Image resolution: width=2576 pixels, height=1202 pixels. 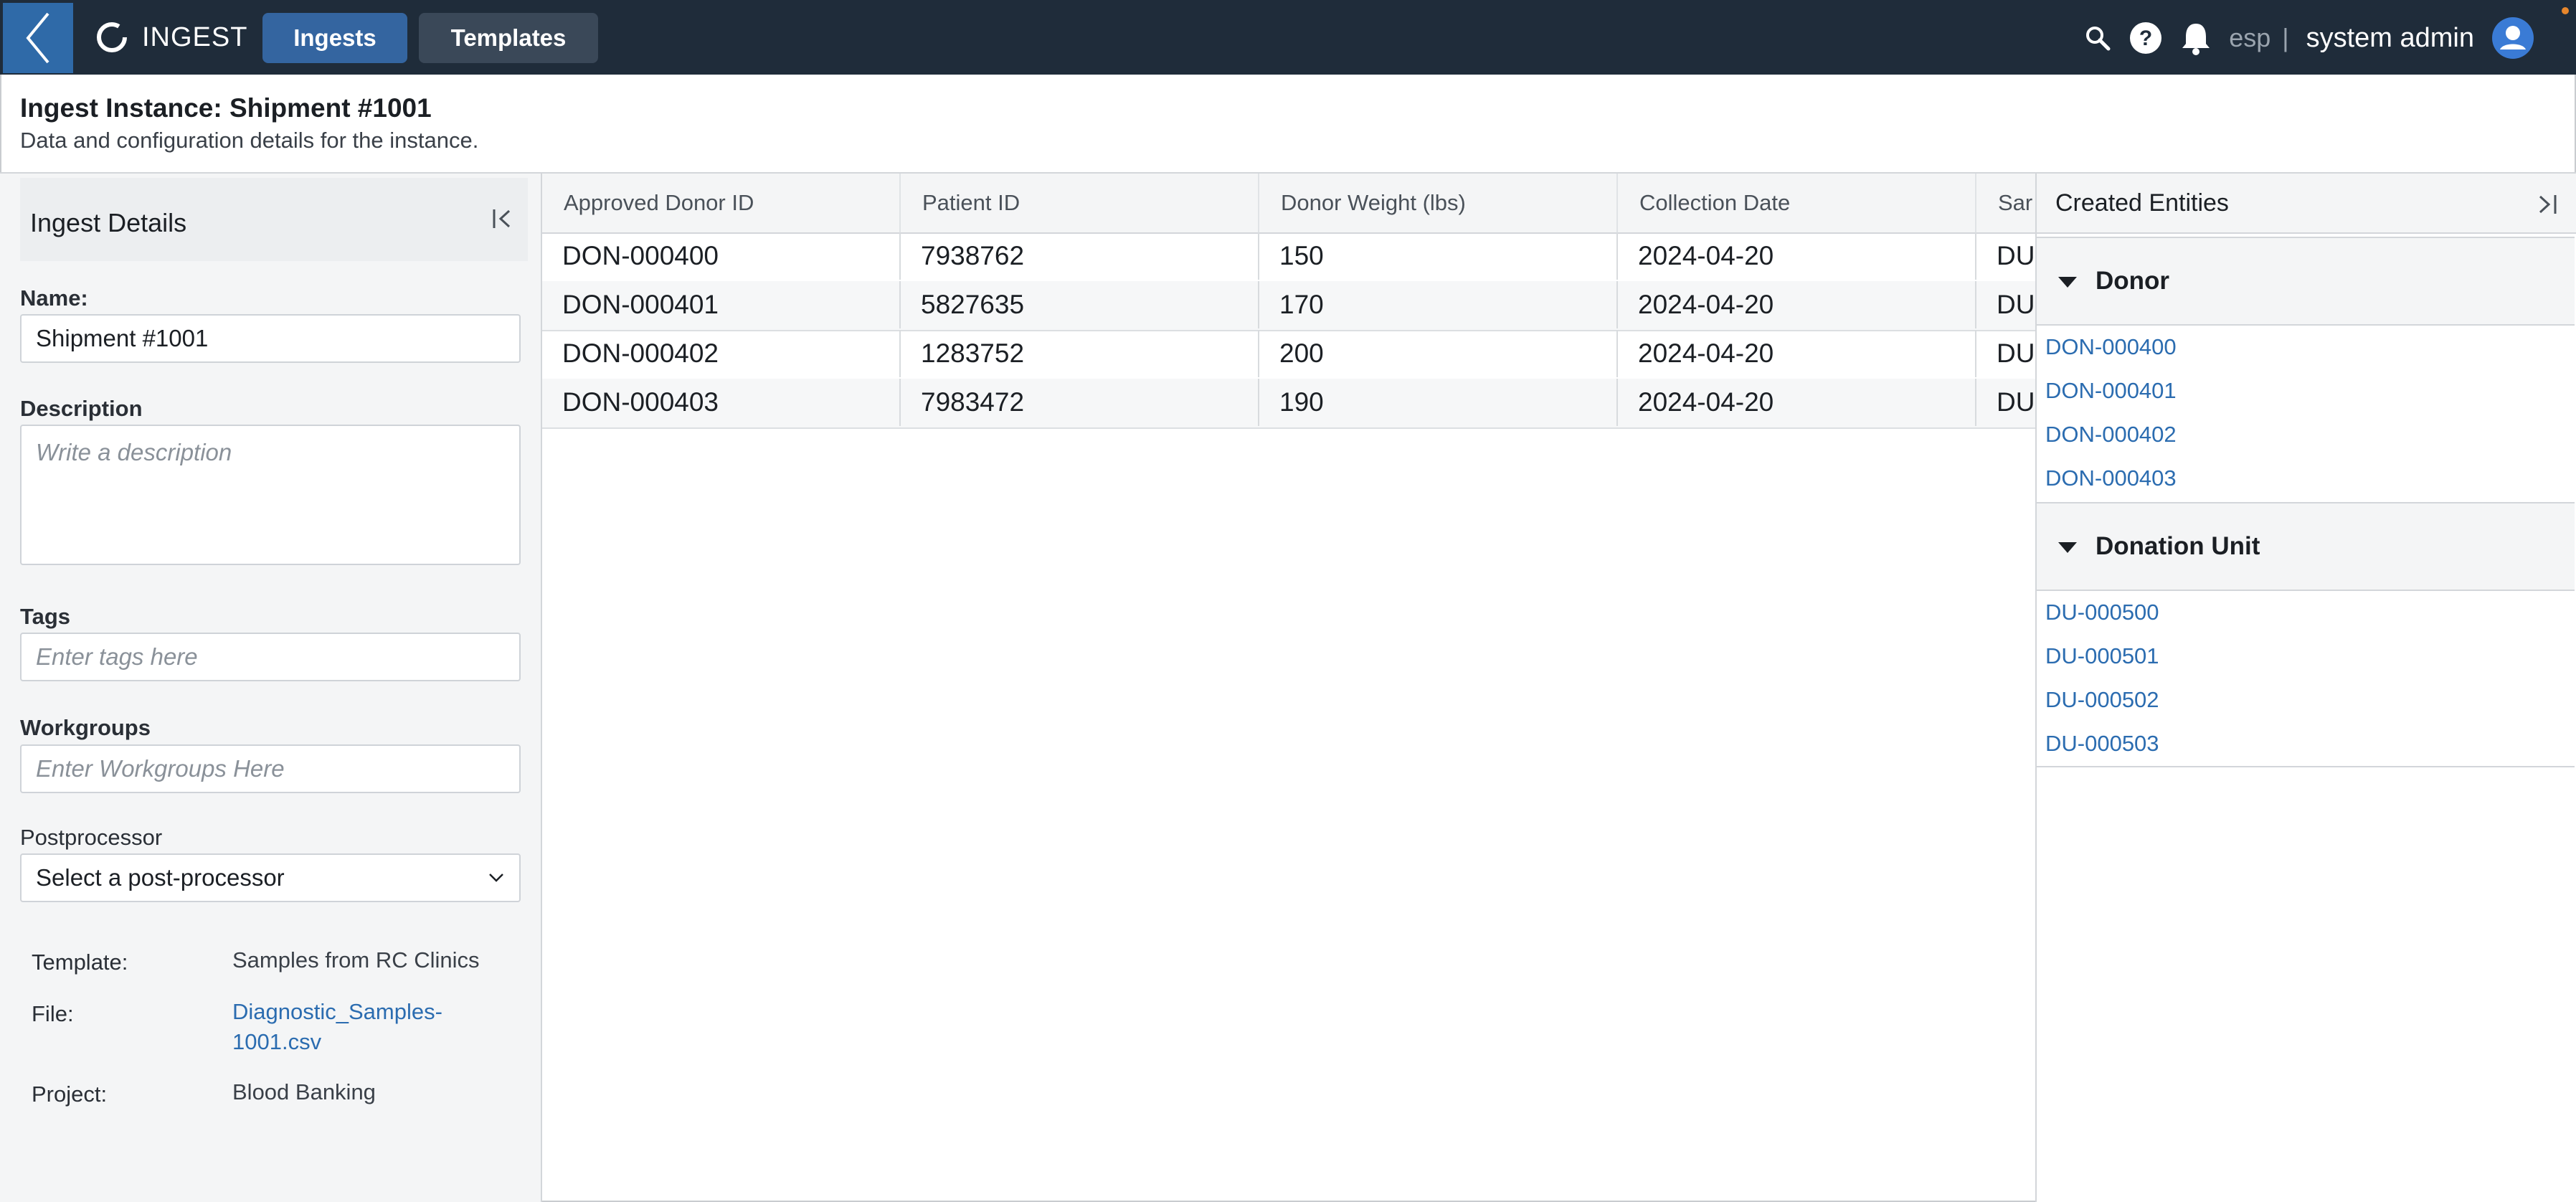 I want to click on nav-right-group: ? esp | system admin, so click(x=2309, y=38).